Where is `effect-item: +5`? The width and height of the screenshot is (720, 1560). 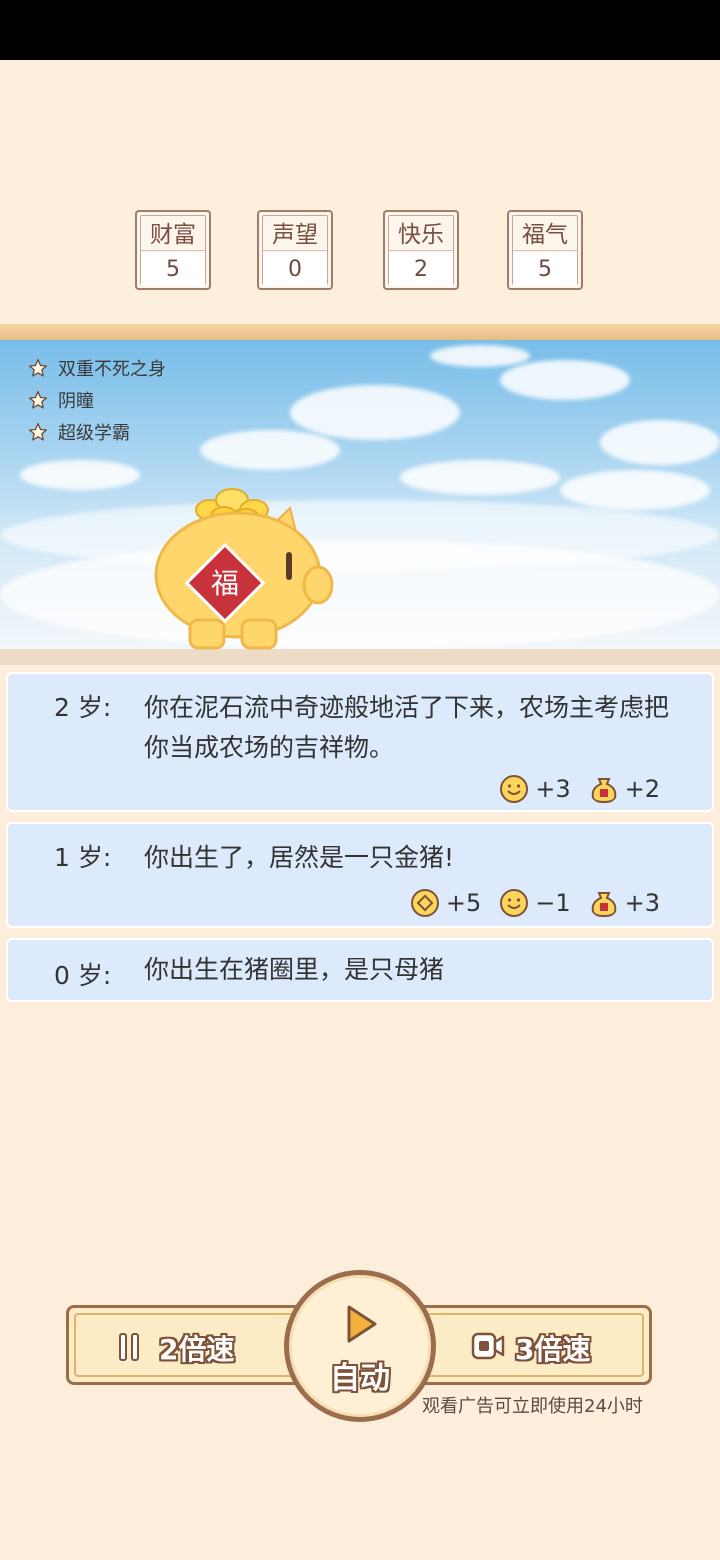 effect-item: +5 is located at coordinates (445, 903).